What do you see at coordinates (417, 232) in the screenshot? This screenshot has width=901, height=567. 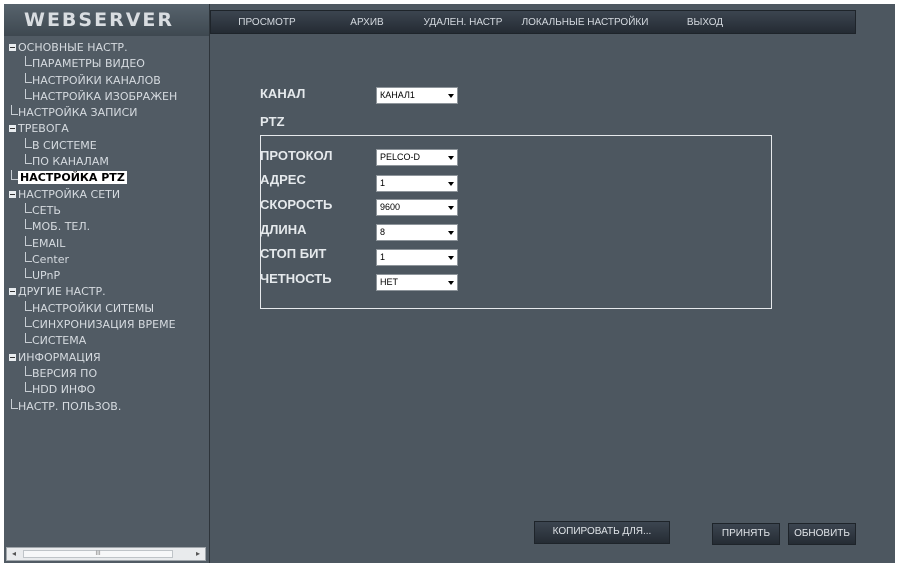 I see `length-select: 8` at bounding box center [417, 232].